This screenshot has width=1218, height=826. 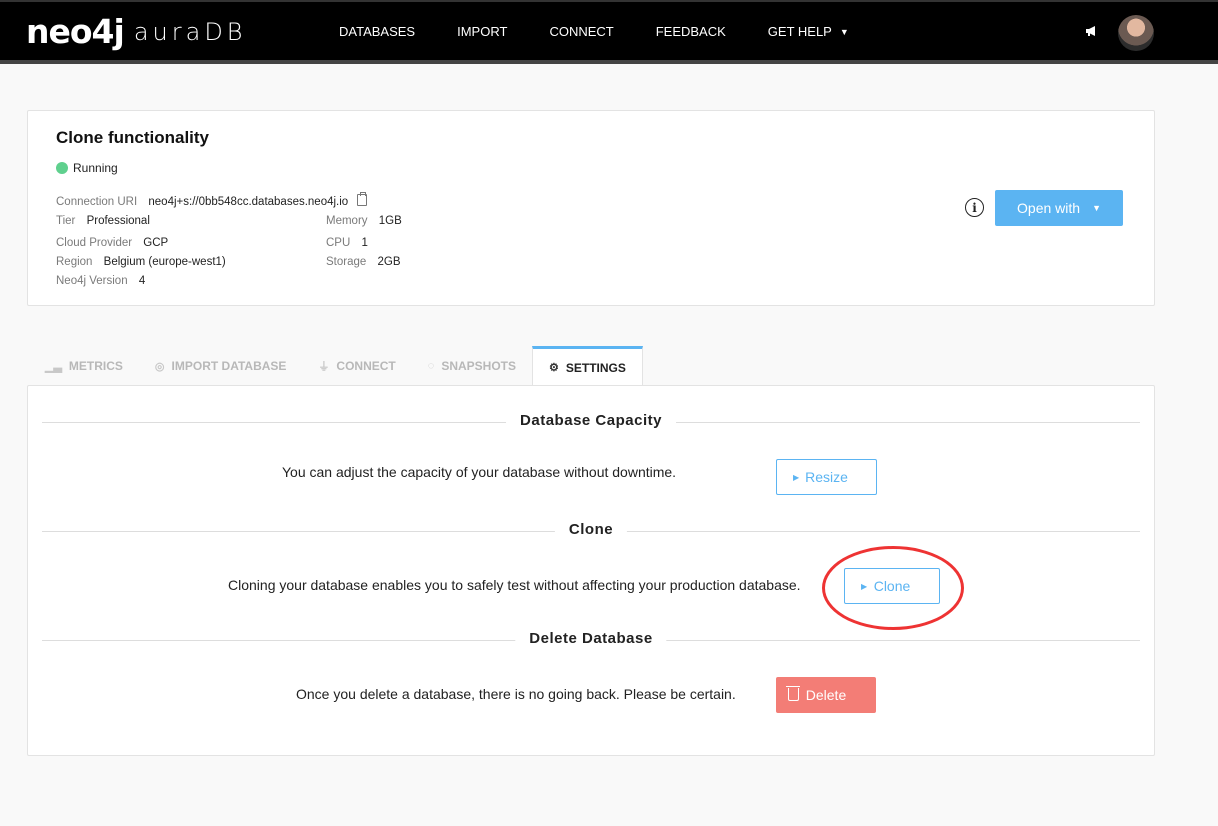 I want to click on tab-settings-label: SETTINGS, so click(x=595, y=367).